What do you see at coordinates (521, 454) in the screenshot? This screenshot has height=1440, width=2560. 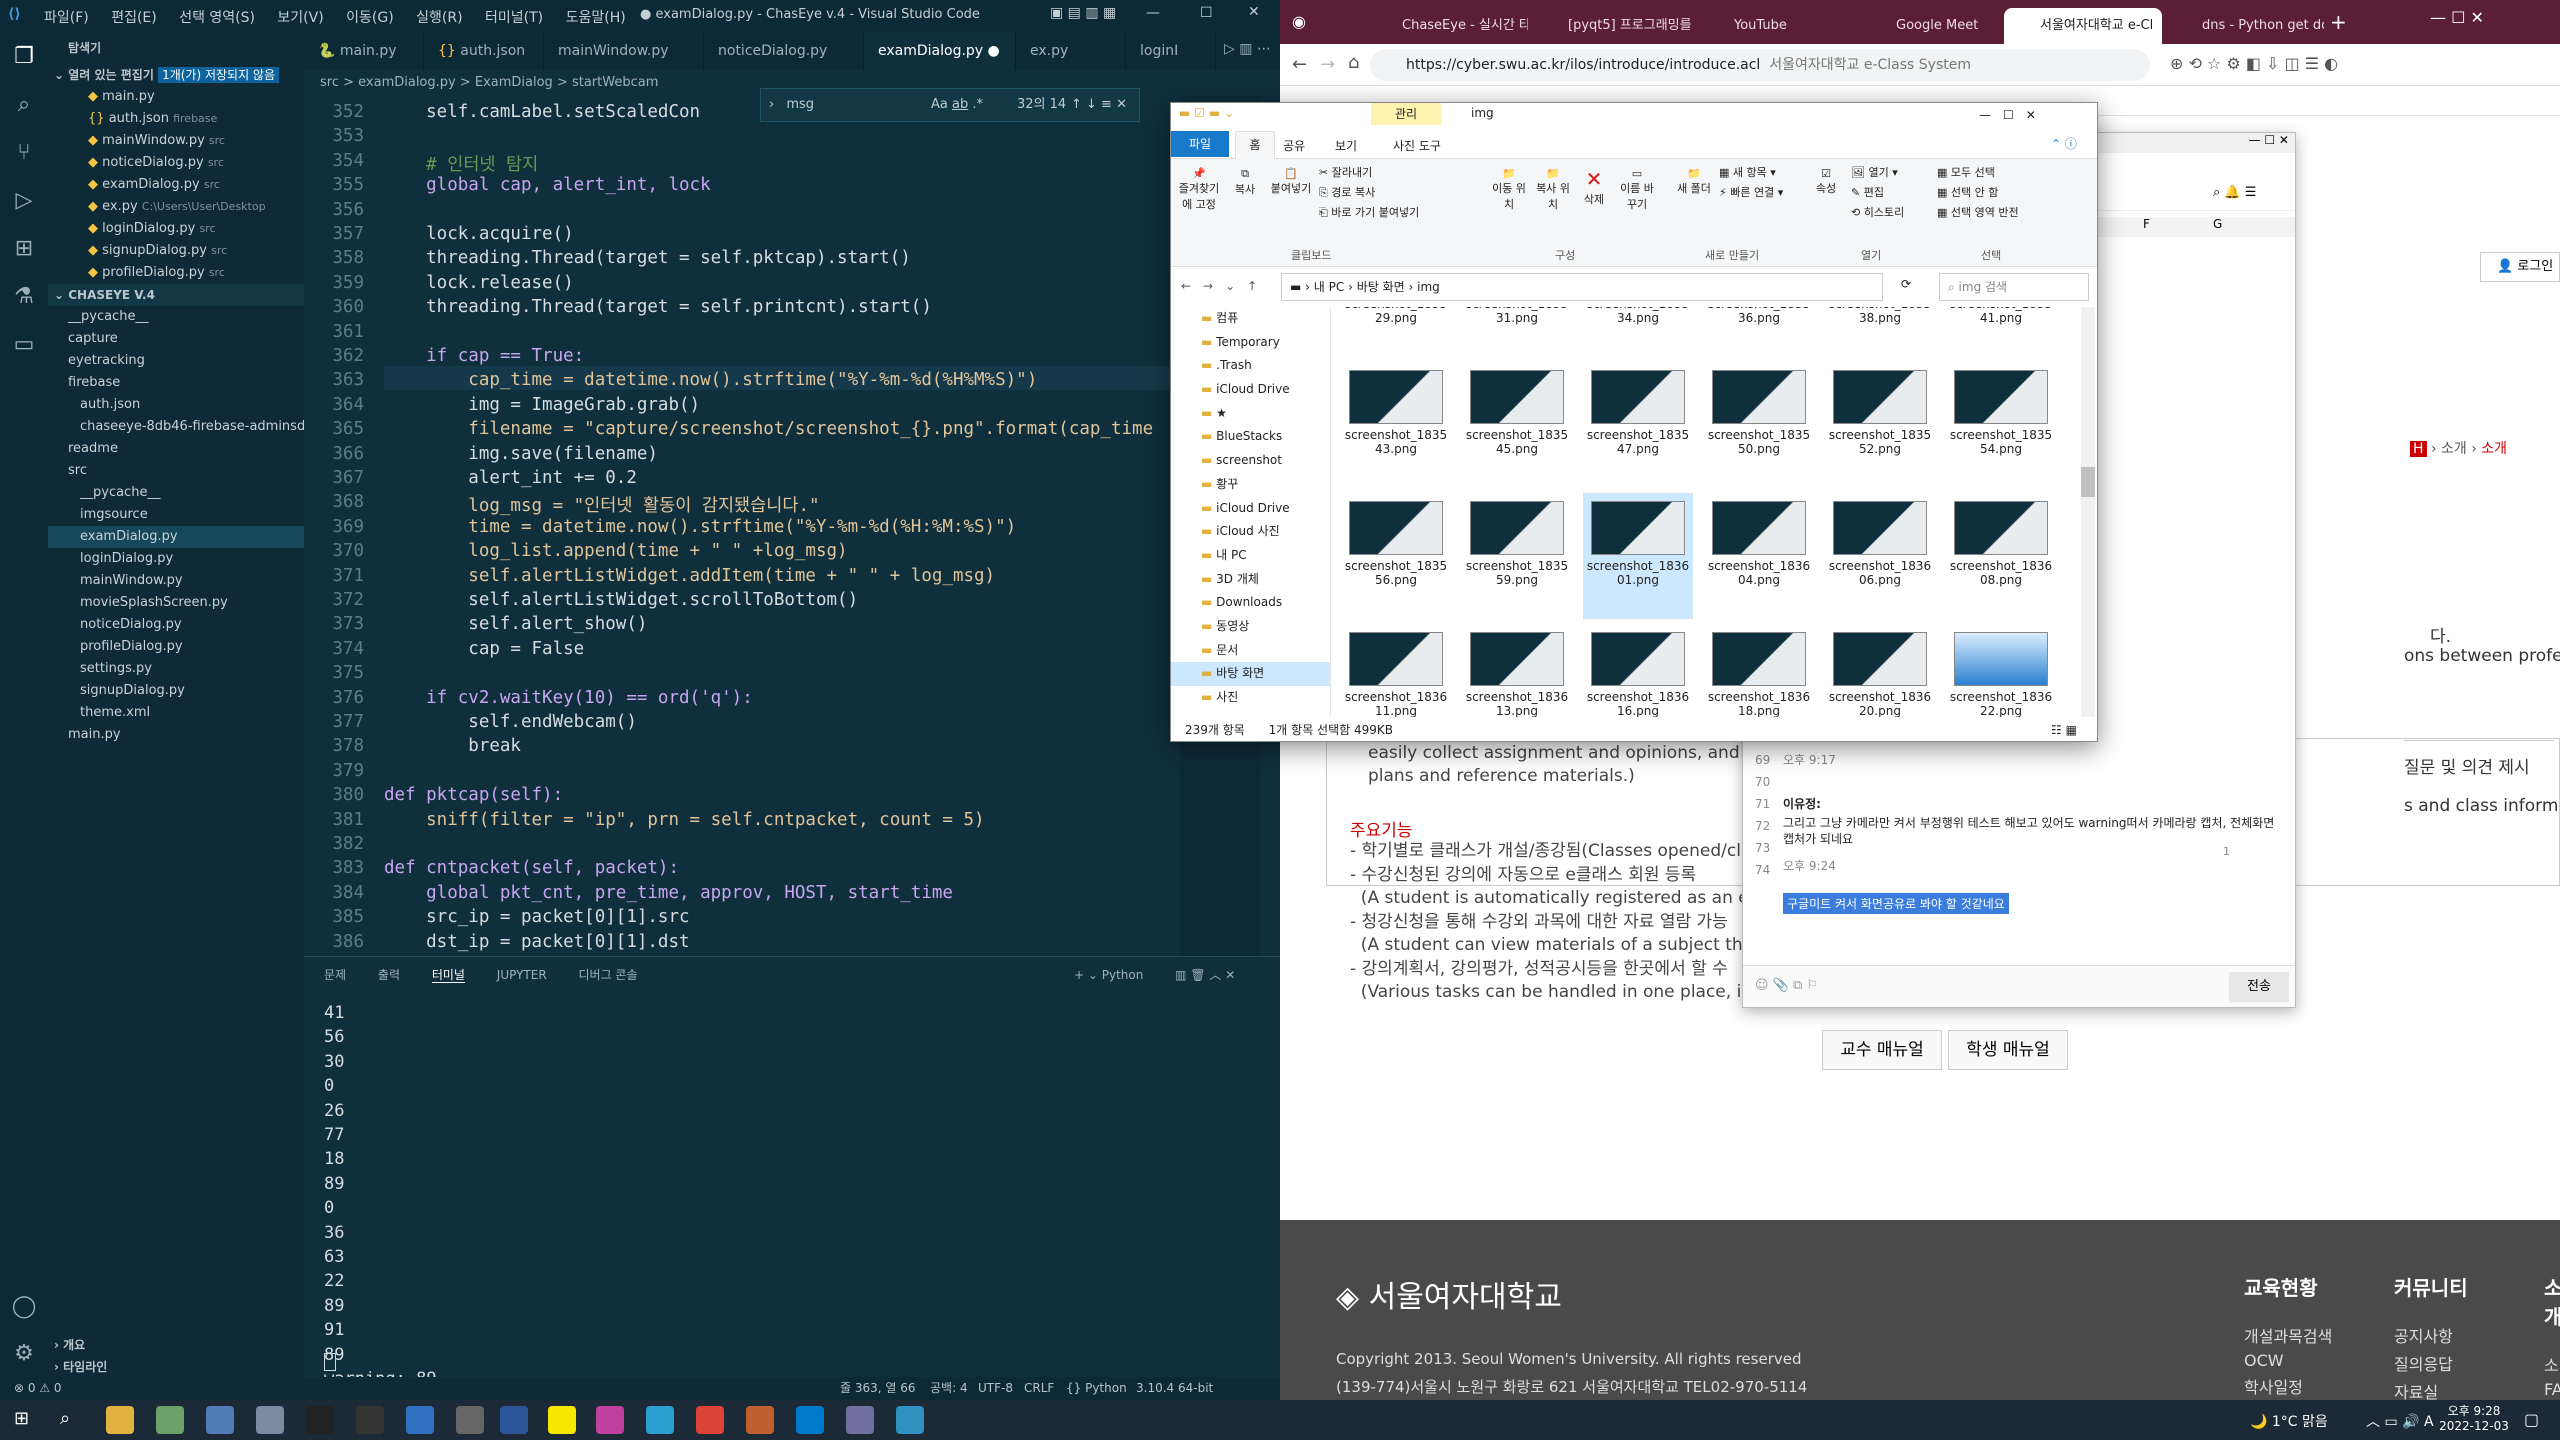 I see `code-line: img.save(filename)` at bounding box center [521, 454].